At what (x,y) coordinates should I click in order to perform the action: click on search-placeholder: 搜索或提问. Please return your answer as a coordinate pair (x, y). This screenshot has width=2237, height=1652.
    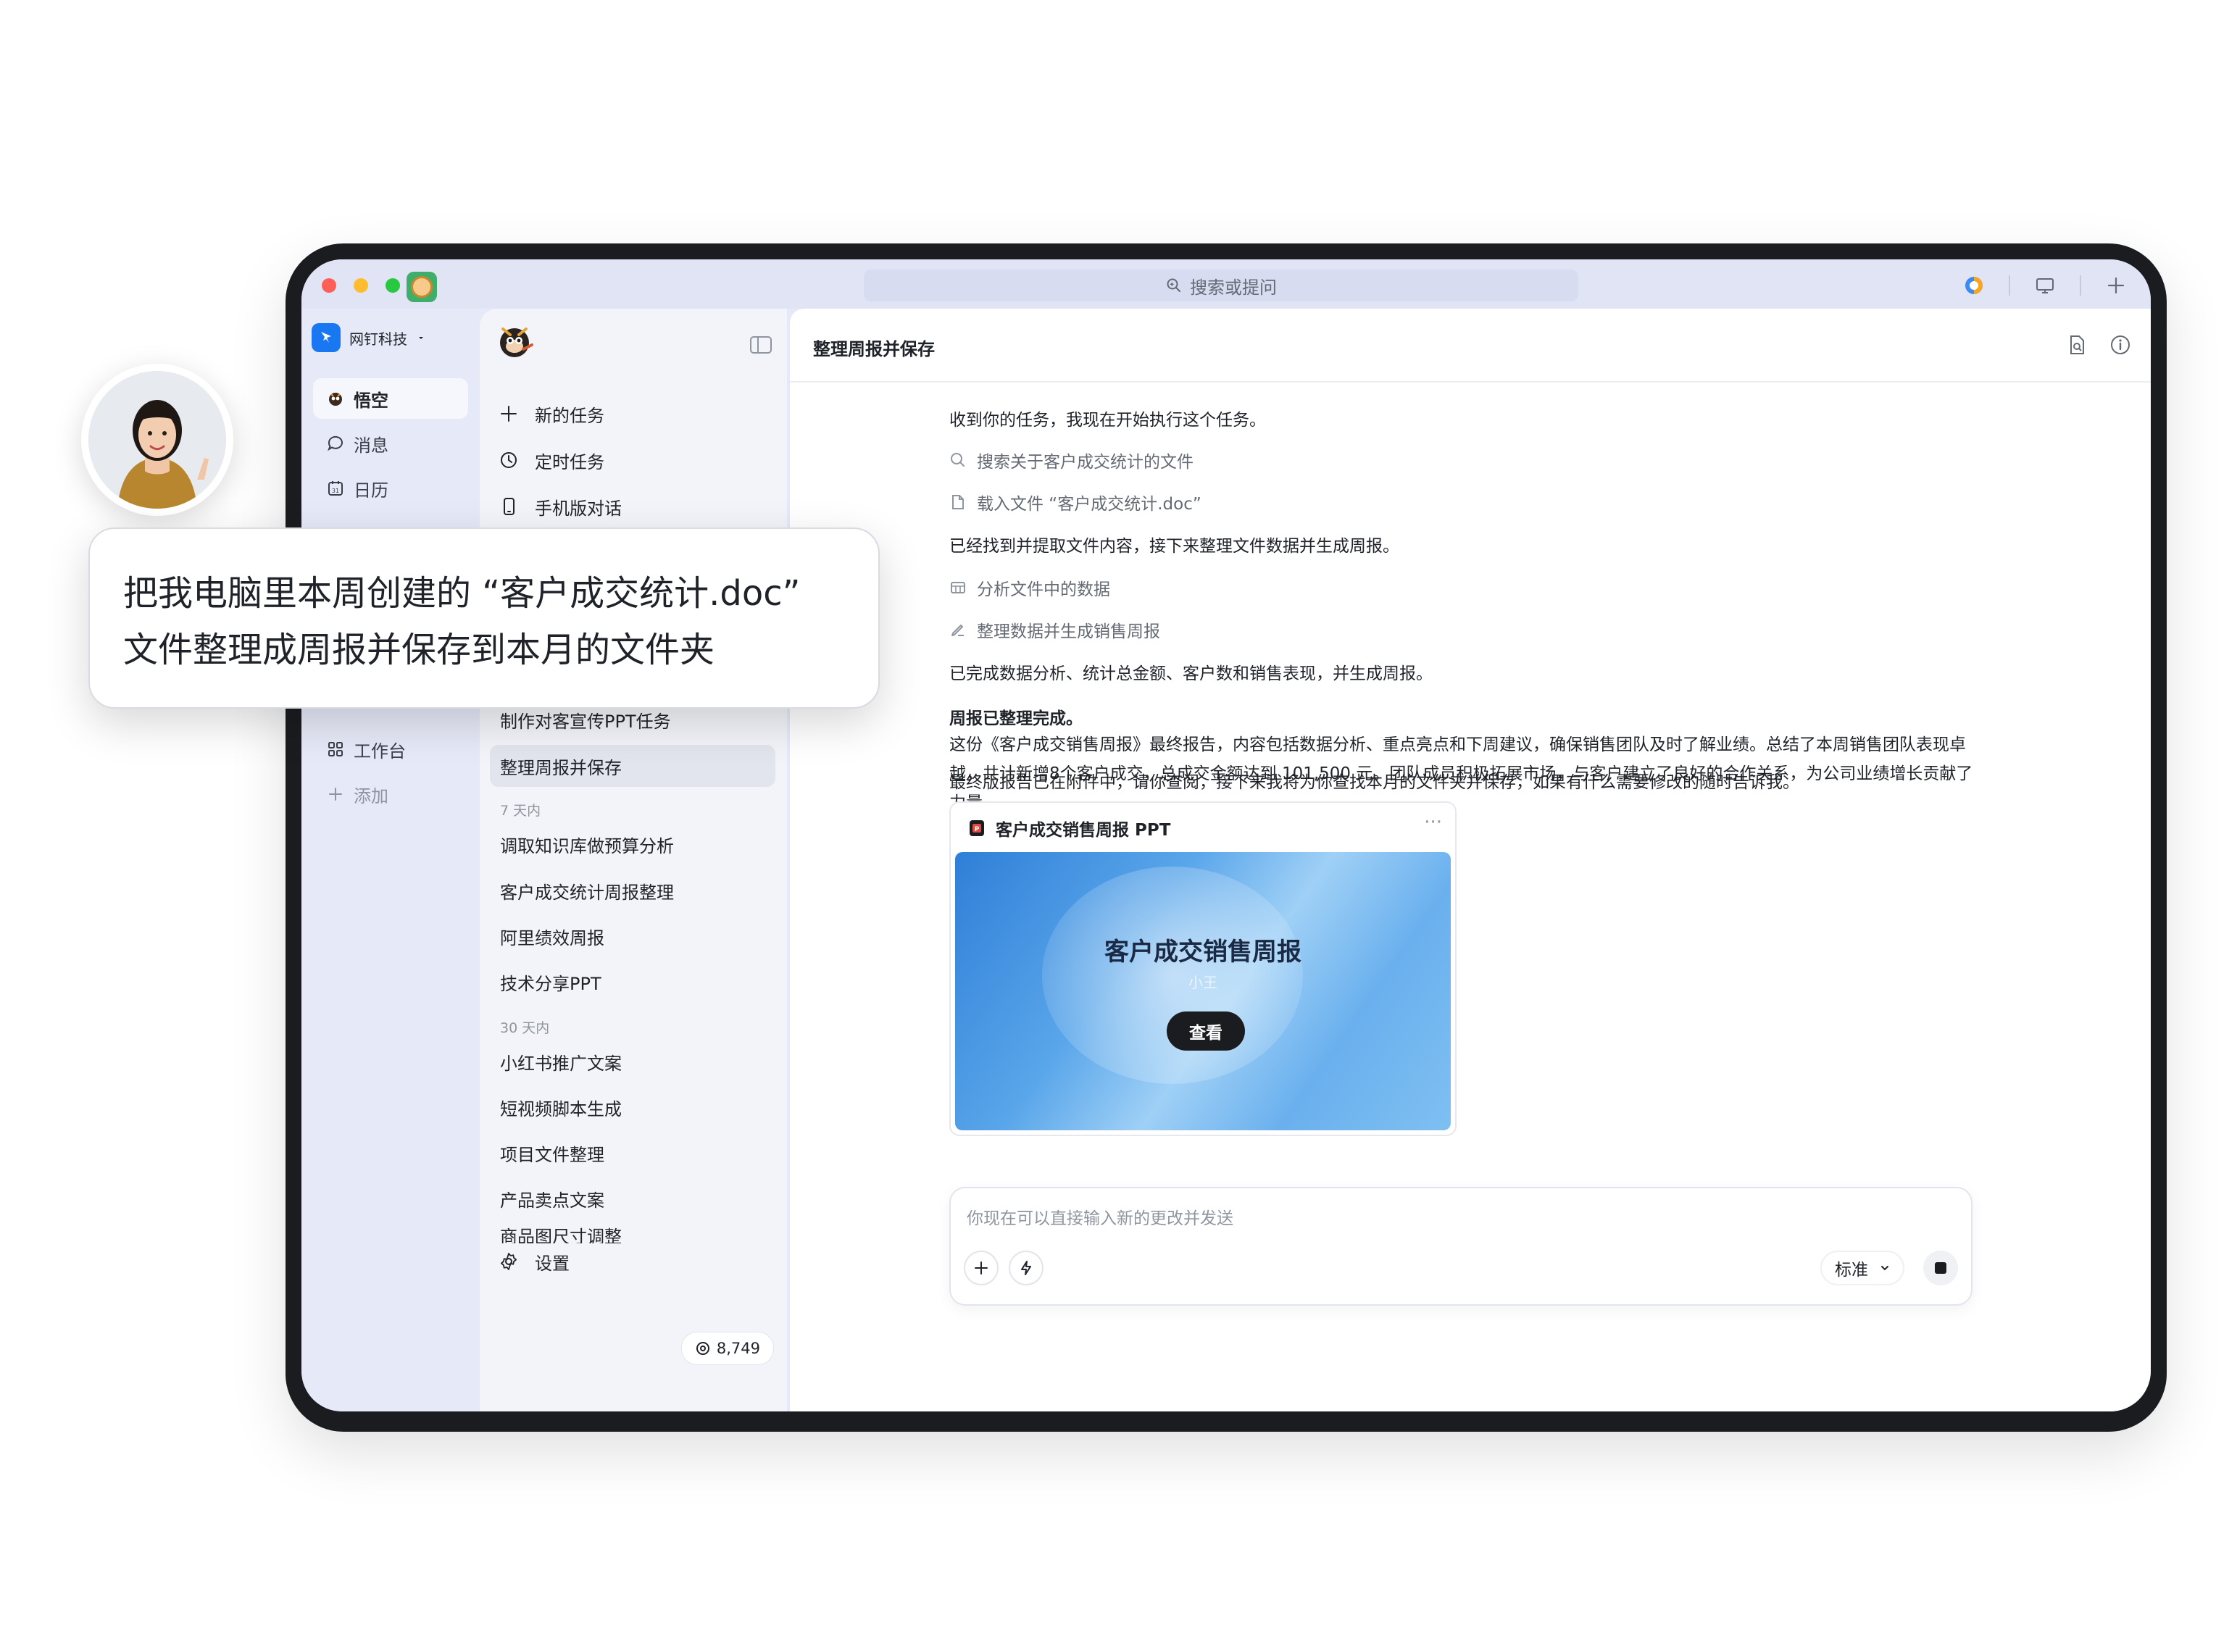
    Looking at the image, I should click on (1233, 287).